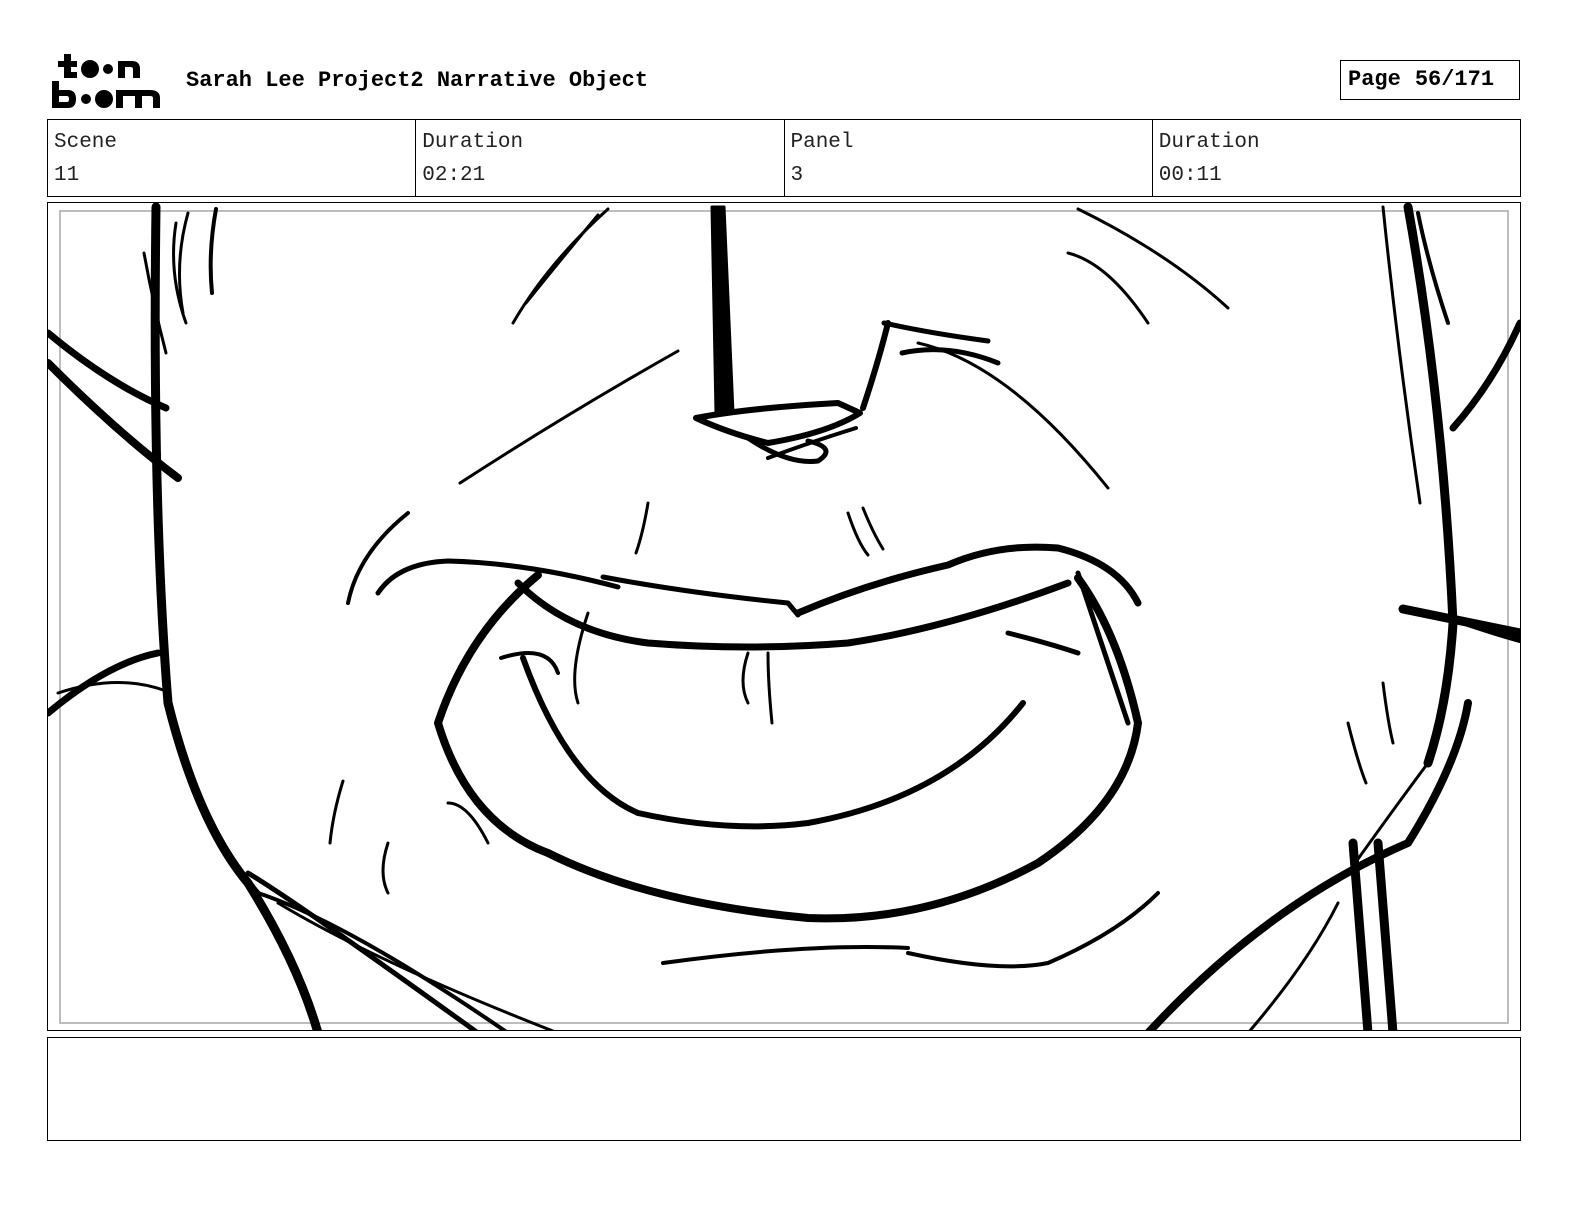 This screenshot has height=1224, width=1584. What do you see at coordinates (1454, 79) in the screenshot?
I see `page-number: 56/171` at bounding box center [1454, 79].